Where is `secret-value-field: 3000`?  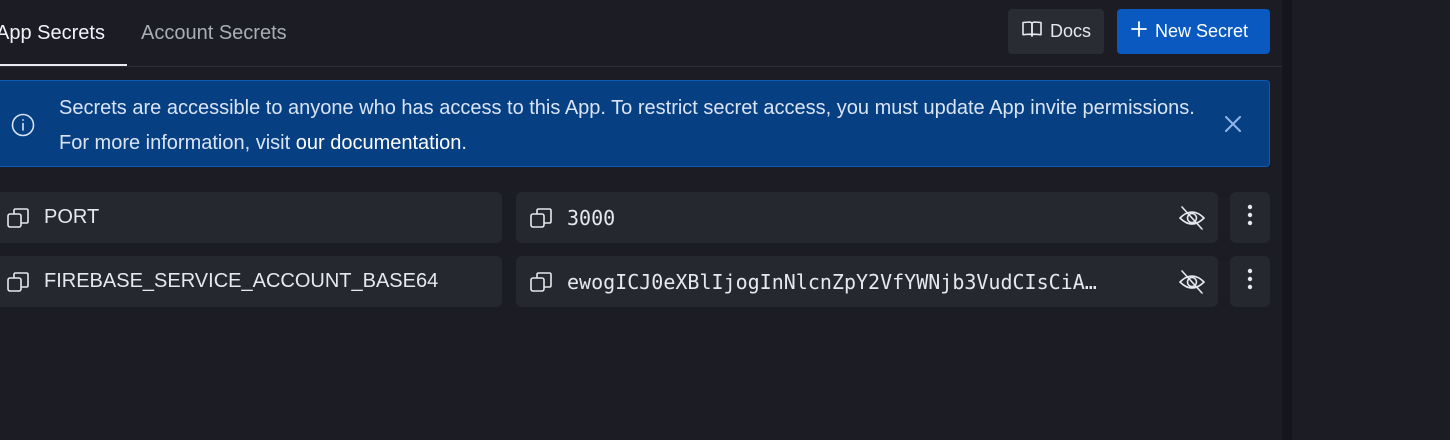
secret-value-field: 3000 is located at coordinates (867, 217).